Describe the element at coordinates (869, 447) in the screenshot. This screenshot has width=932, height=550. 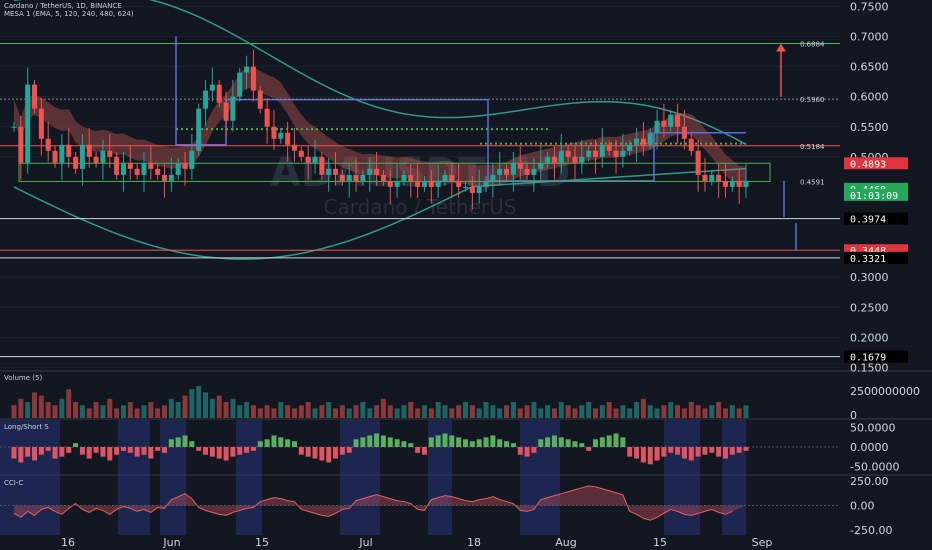
I see `longshort-tick-label: 0.0000` at that location.